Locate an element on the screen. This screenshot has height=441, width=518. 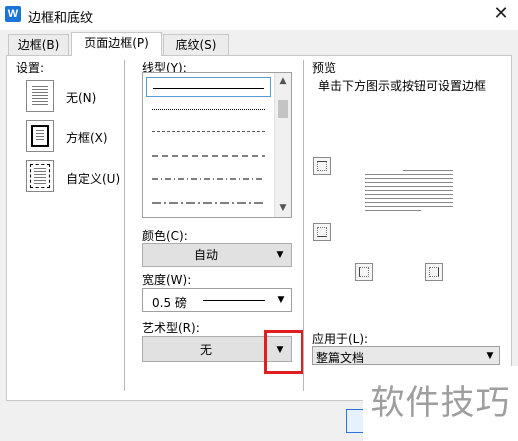
watermark-text: 软件技巧 is located at coordinates (440, 403).